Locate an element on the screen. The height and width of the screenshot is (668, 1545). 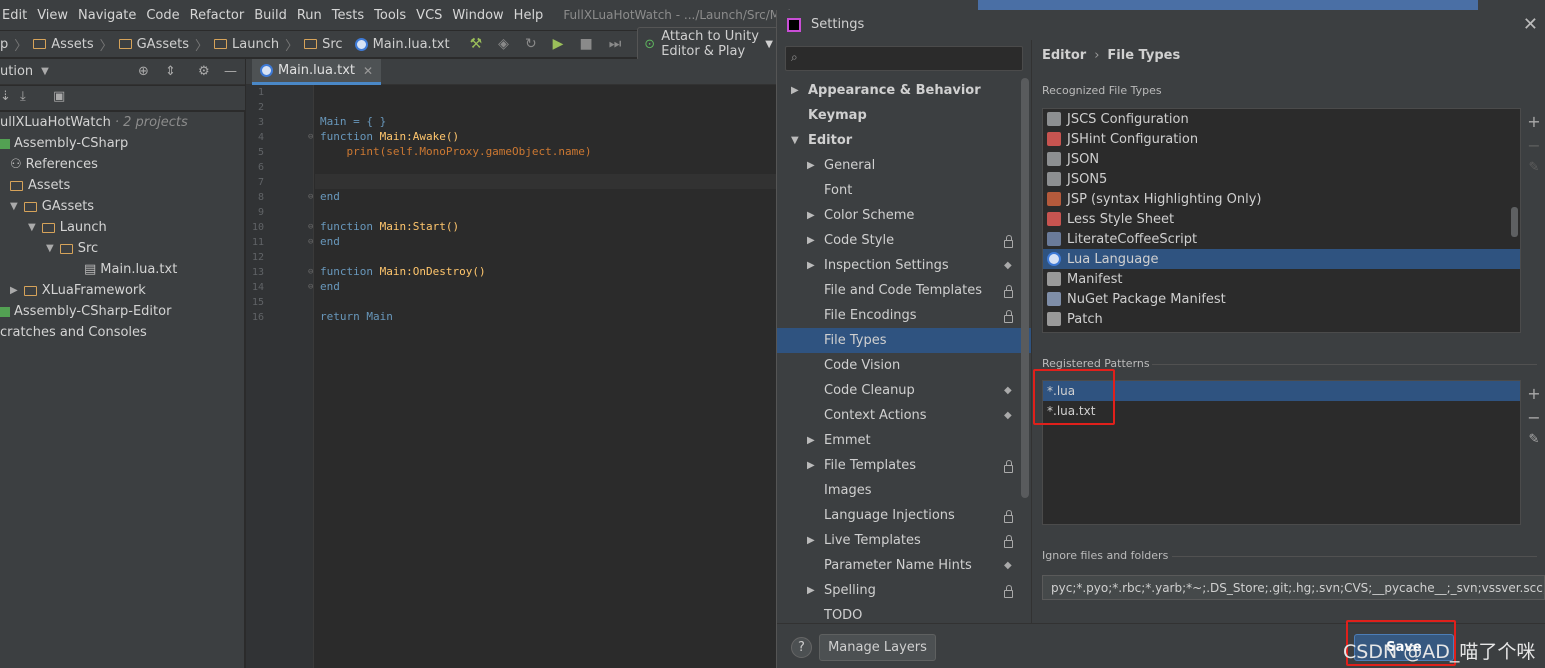
file-type-item: LiterateCoffeeScript is located at coordinates (1281, 239).